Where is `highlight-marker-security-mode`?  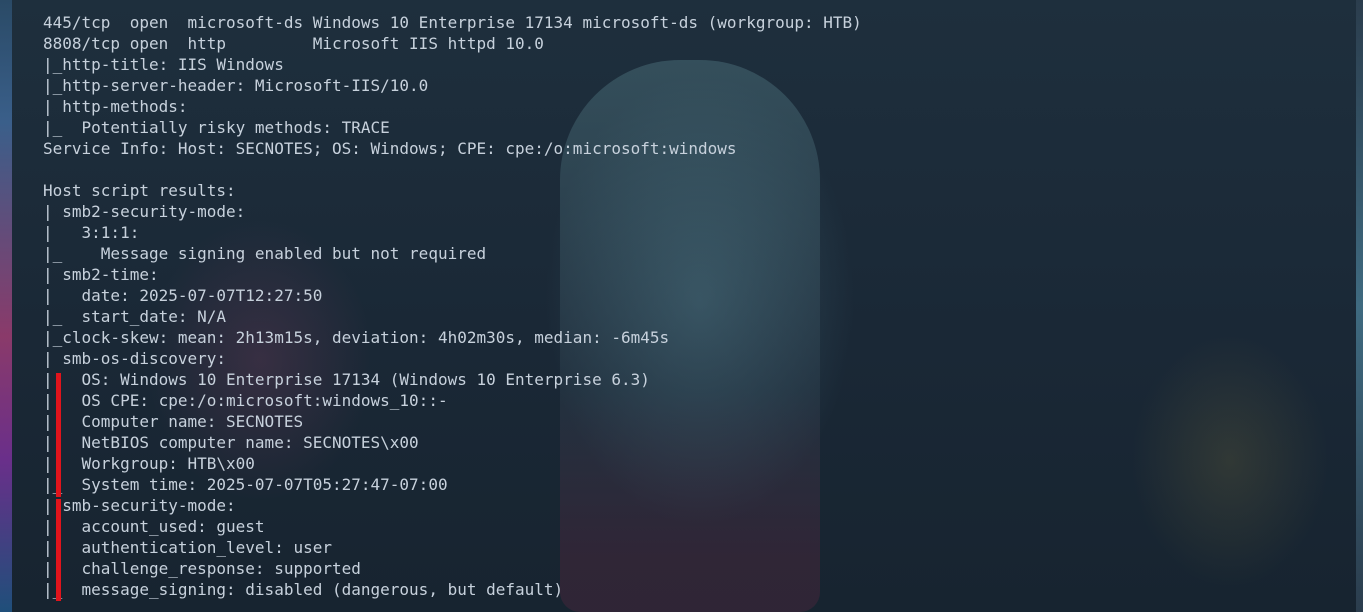 highlight-marker-security-mode is located at coordinates (58, 550).